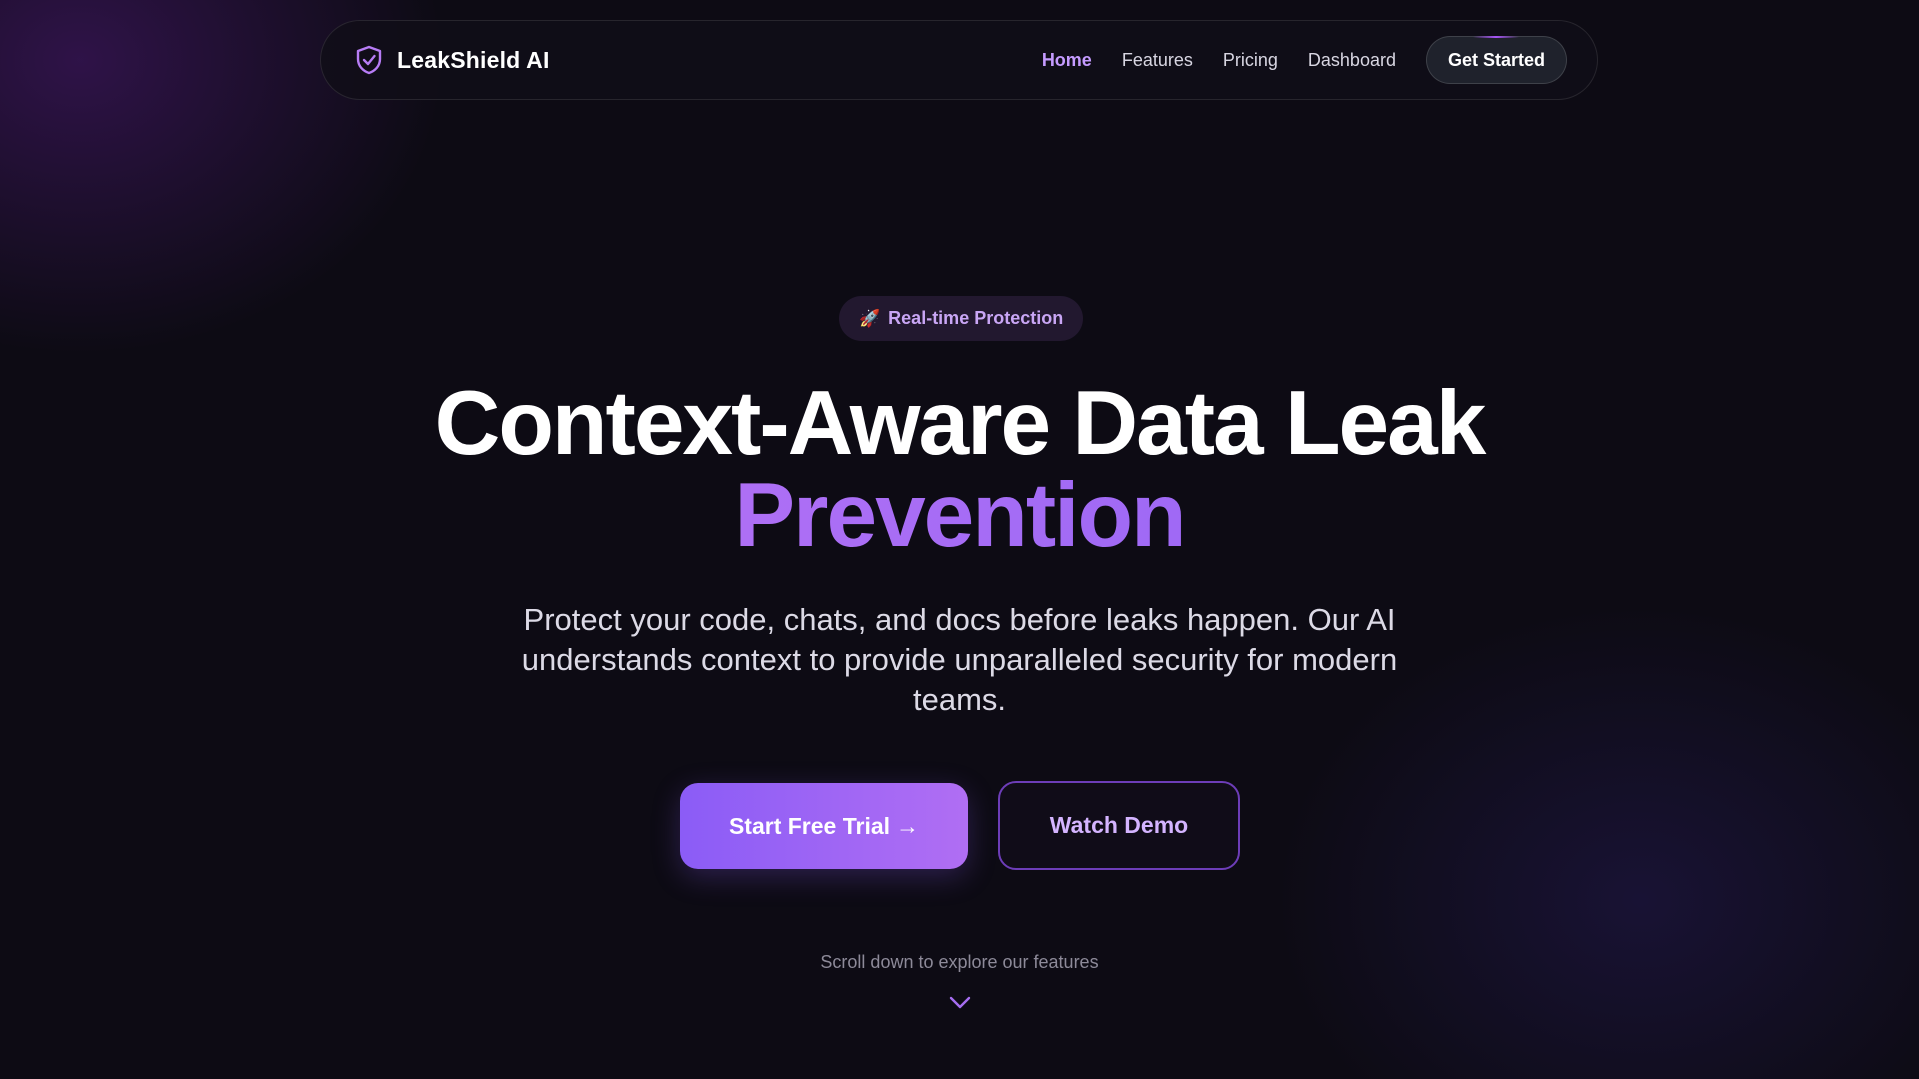 The width and height of the screenshot is (1919, 1079). I want to click on nav-link-dashboard: Dashboard, so click(1352, 60).